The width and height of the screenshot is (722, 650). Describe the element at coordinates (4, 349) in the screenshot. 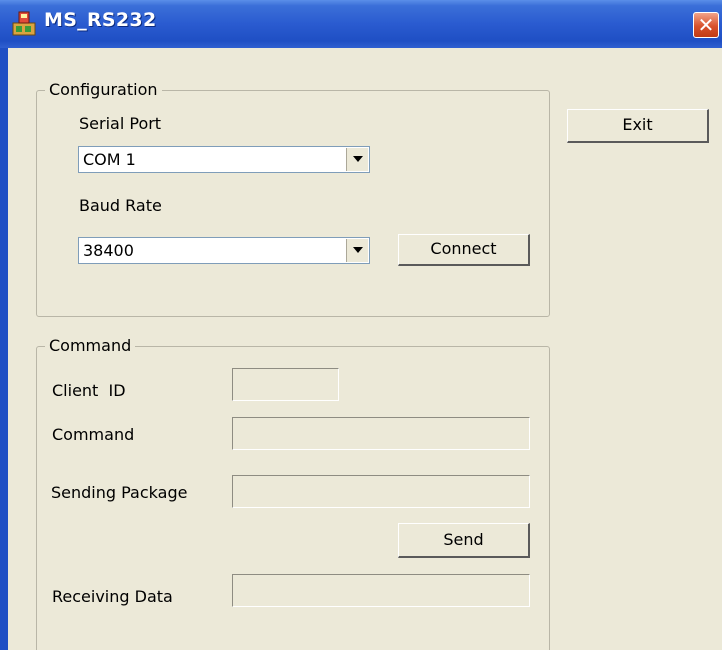

I see `window-frame-left` at that location.